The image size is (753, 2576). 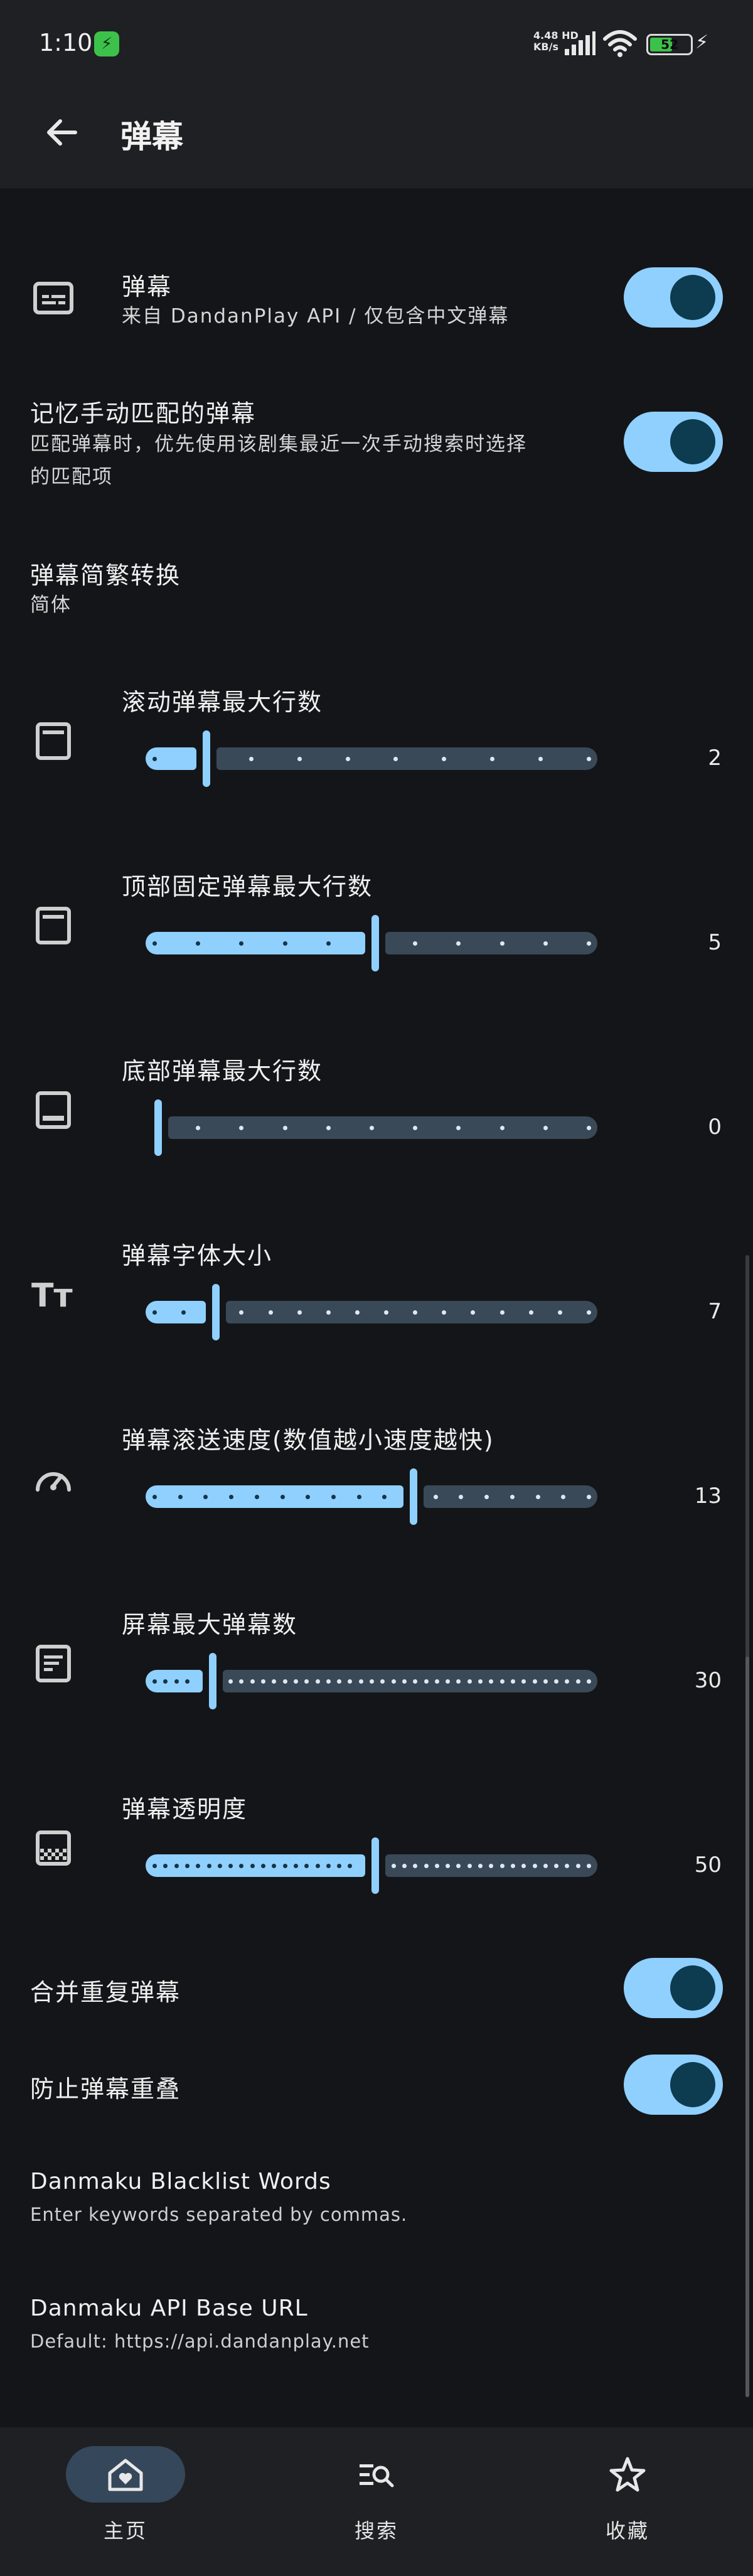 I want to click on remember-match-subtitle-1: 匹配弹幕时，优先使用该剧集最近一次手动搜索时选择, so click(x=278, y=444).